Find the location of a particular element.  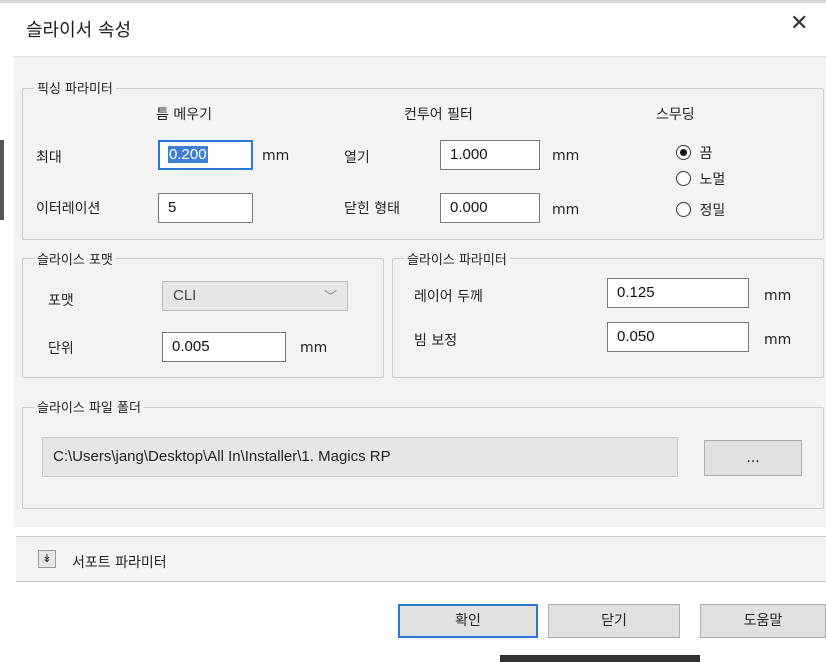

pixing-legend: 픽싱 파라미터 is located at coordinates (75, 87).